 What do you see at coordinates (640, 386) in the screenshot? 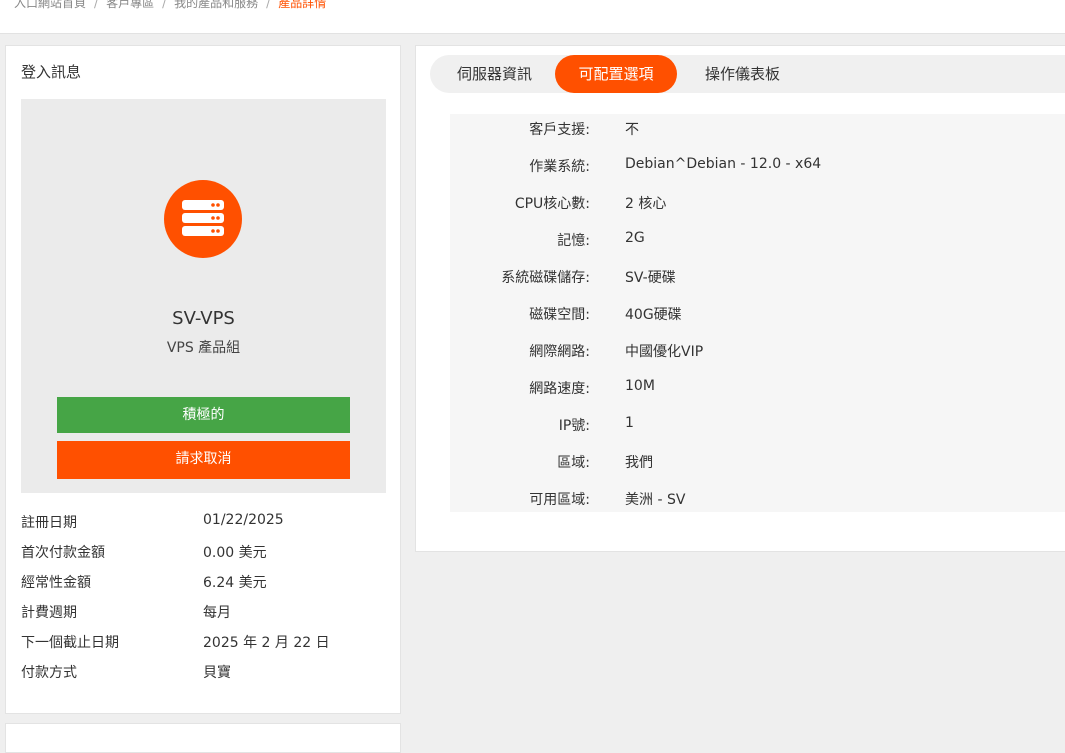
I see `option-value: 10M` at bounding box center [640, 386].